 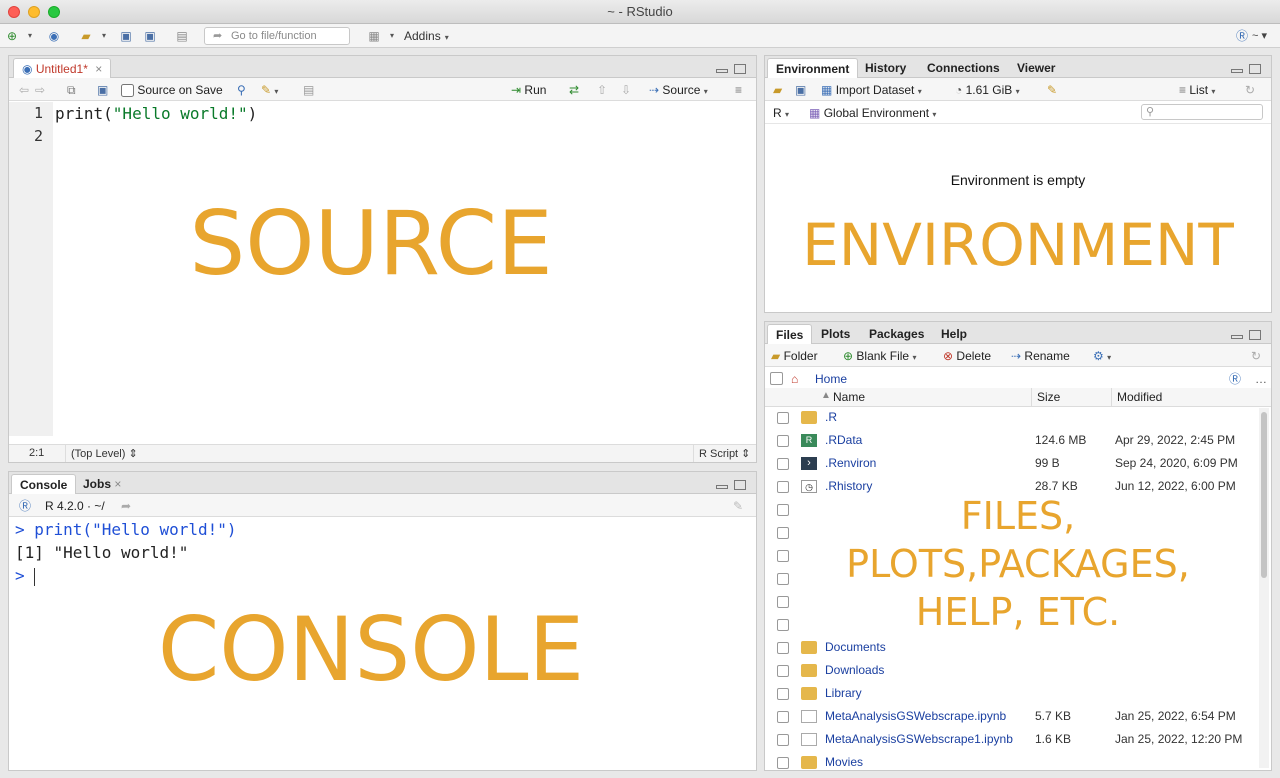 I want to click on compile-report-icon: ▤, so click(x=308, y=90).